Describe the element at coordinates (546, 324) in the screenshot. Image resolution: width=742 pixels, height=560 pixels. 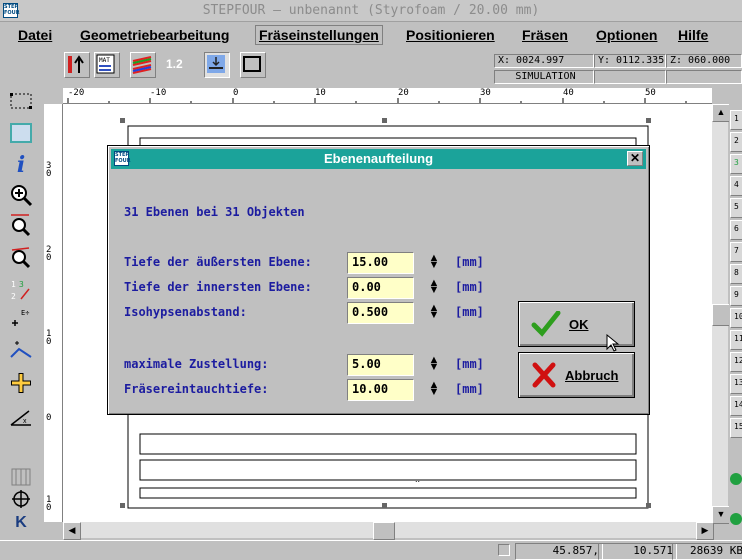
I see `checkmark-icon` at that location.